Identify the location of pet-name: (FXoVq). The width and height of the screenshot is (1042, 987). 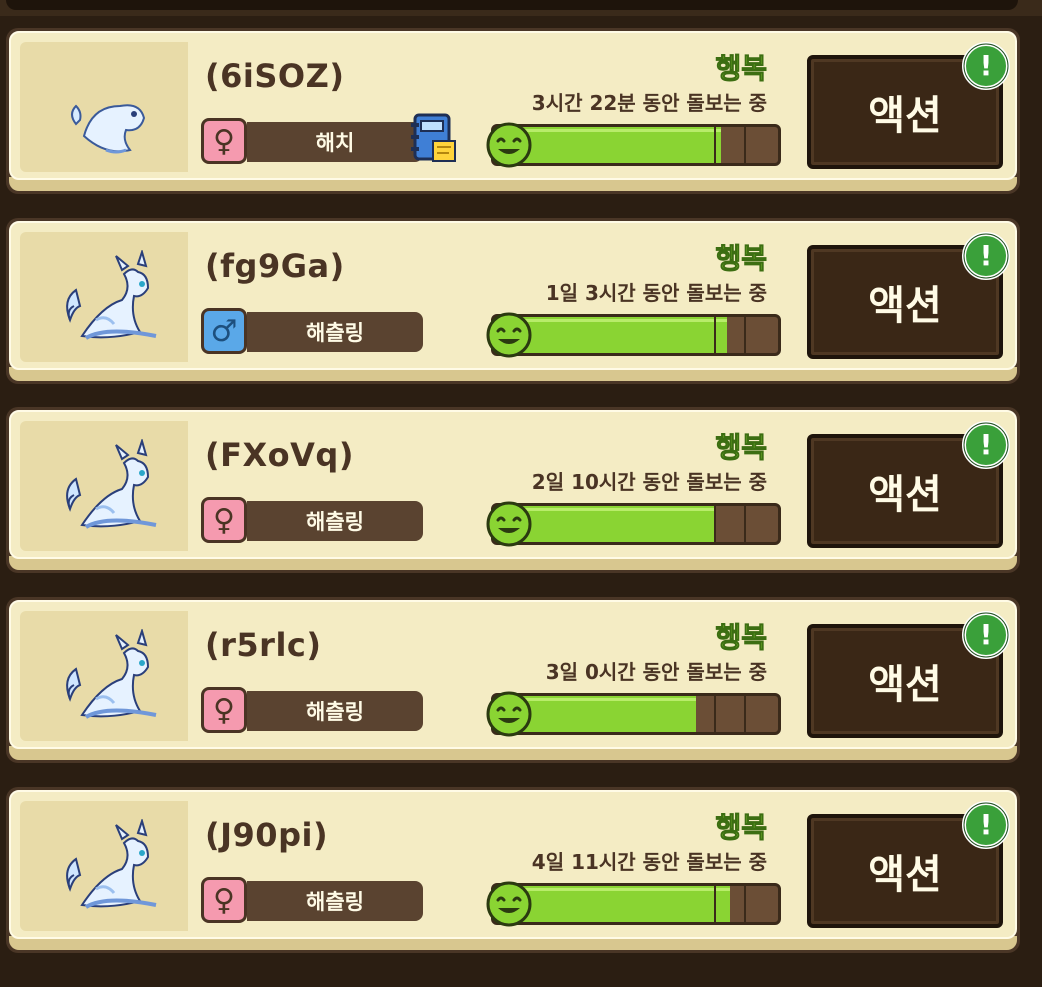
(279, 455).